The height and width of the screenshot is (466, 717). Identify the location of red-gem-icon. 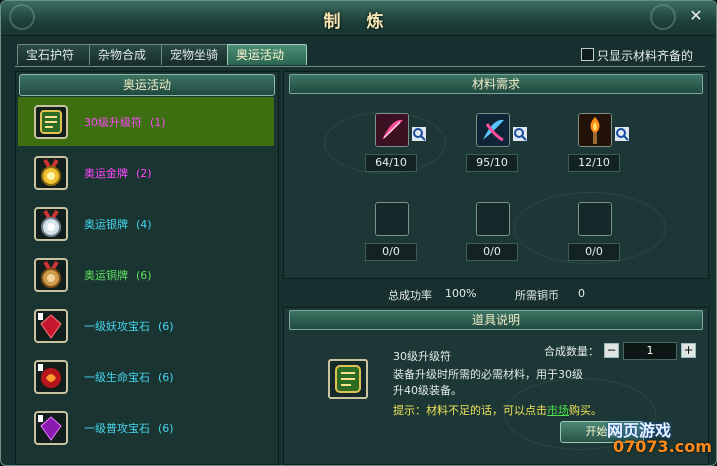
(51, 326).